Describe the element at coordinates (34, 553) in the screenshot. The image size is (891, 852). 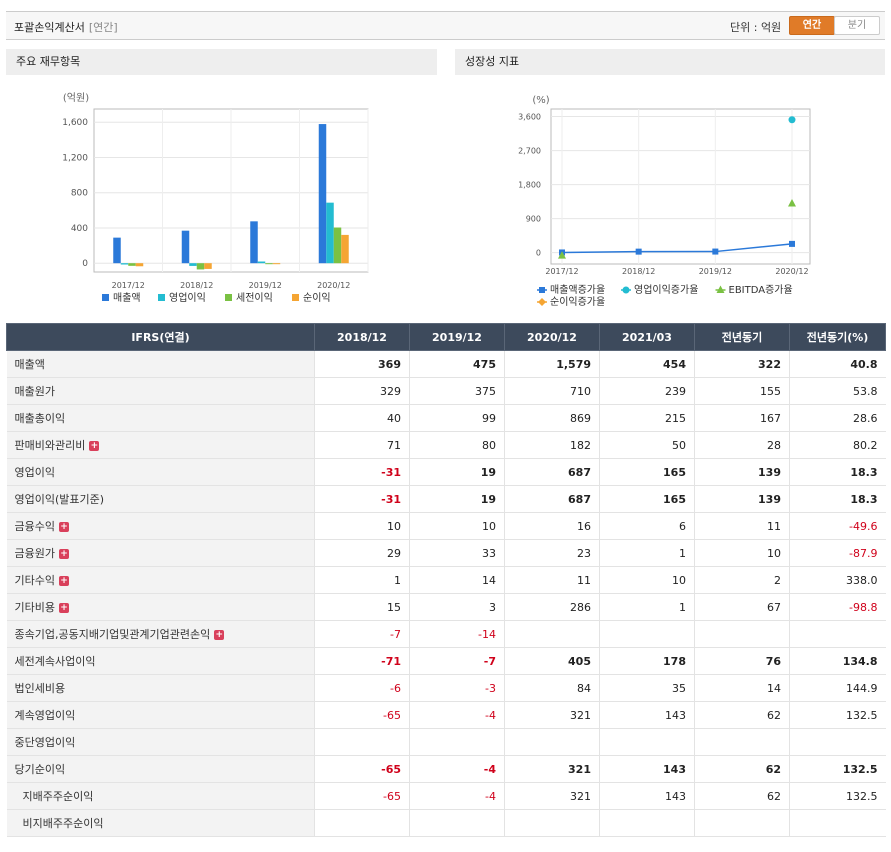
I see `row-label: 금융원가` at that location.